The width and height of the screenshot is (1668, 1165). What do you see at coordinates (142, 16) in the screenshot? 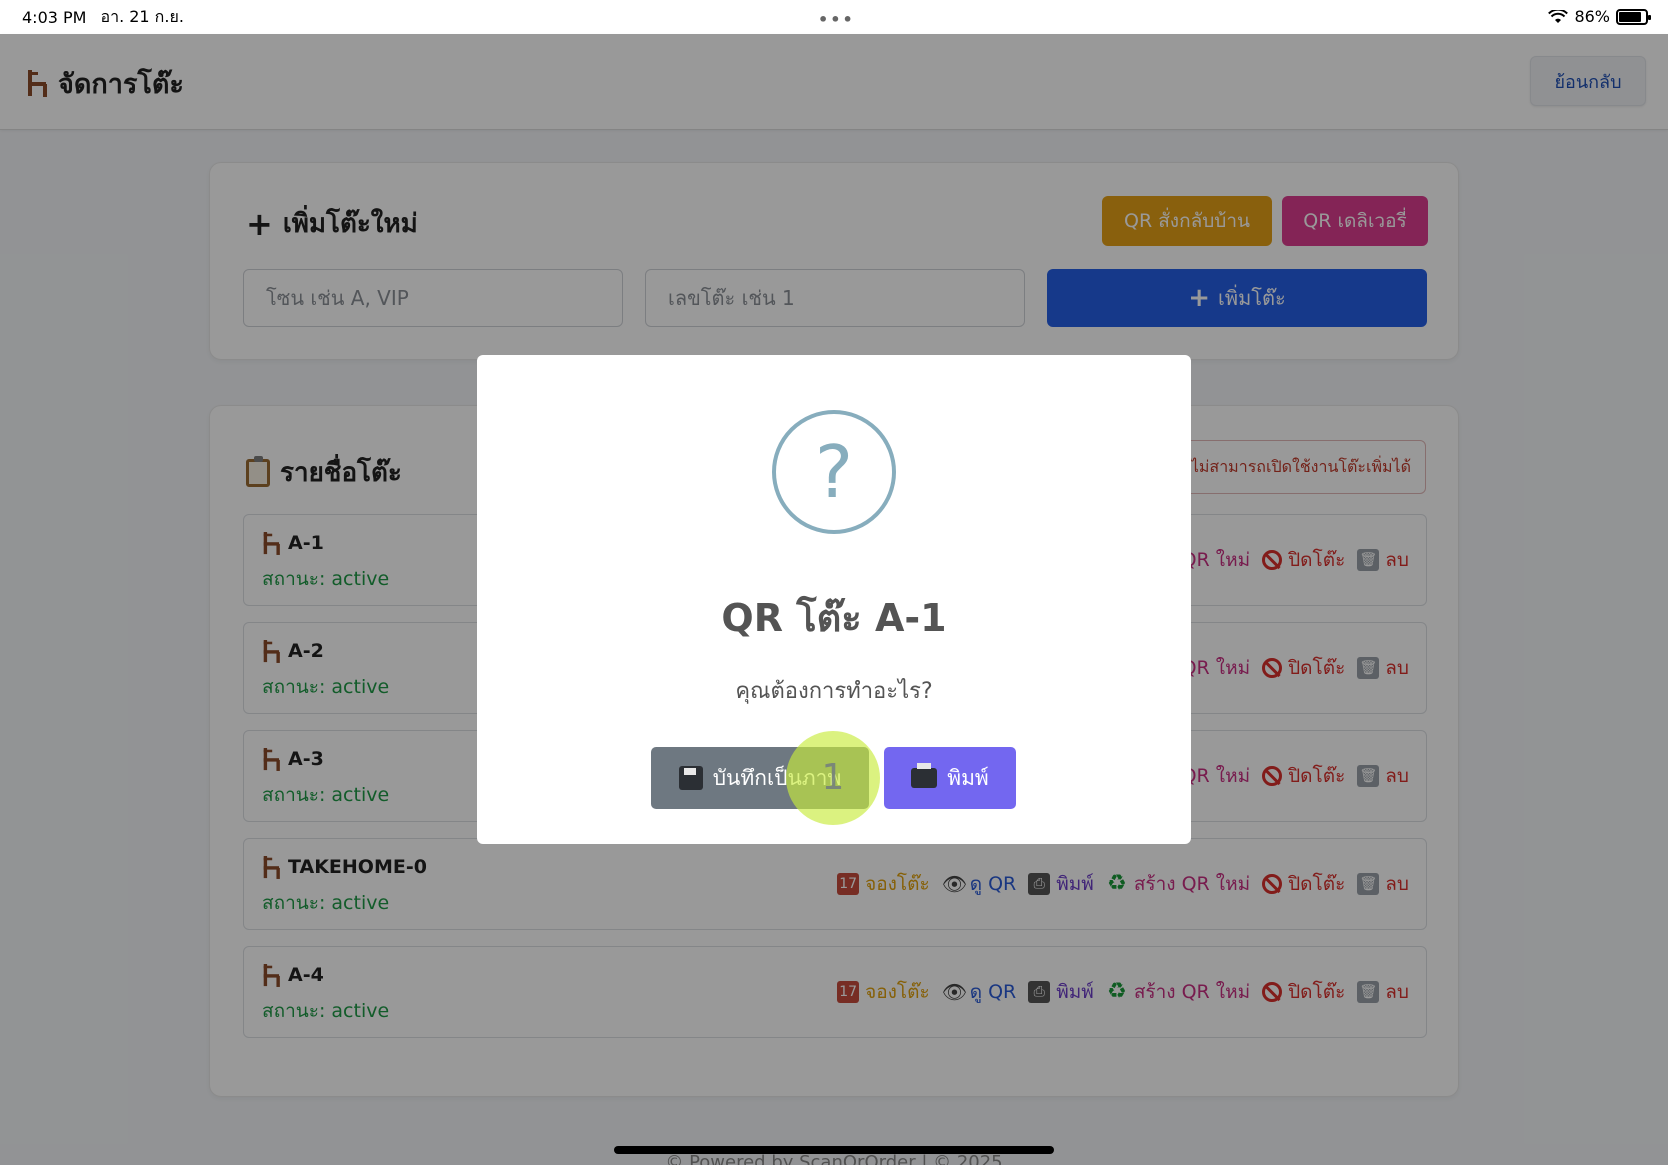
I see `status-date: อา. 21 ก.ย.` at bounding box center [142, 16].